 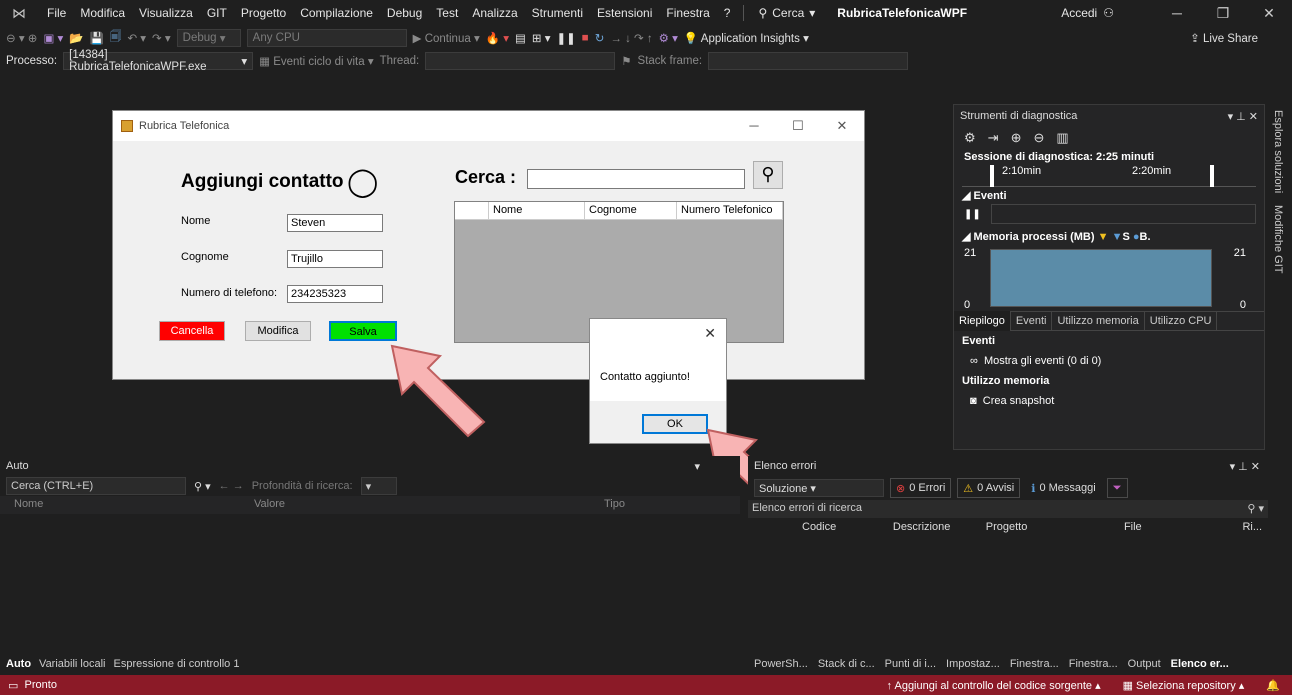 I want to click on panel-controls: ▾ ⊥ ✕, so click(x=1245, y=466).